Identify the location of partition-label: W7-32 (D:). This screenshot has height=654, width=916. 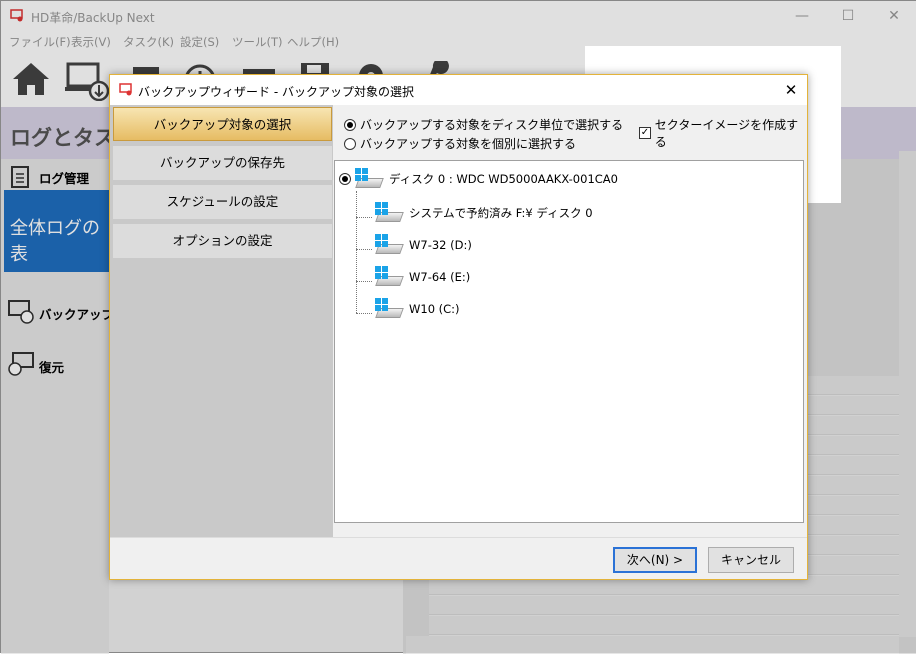
(440, 245).